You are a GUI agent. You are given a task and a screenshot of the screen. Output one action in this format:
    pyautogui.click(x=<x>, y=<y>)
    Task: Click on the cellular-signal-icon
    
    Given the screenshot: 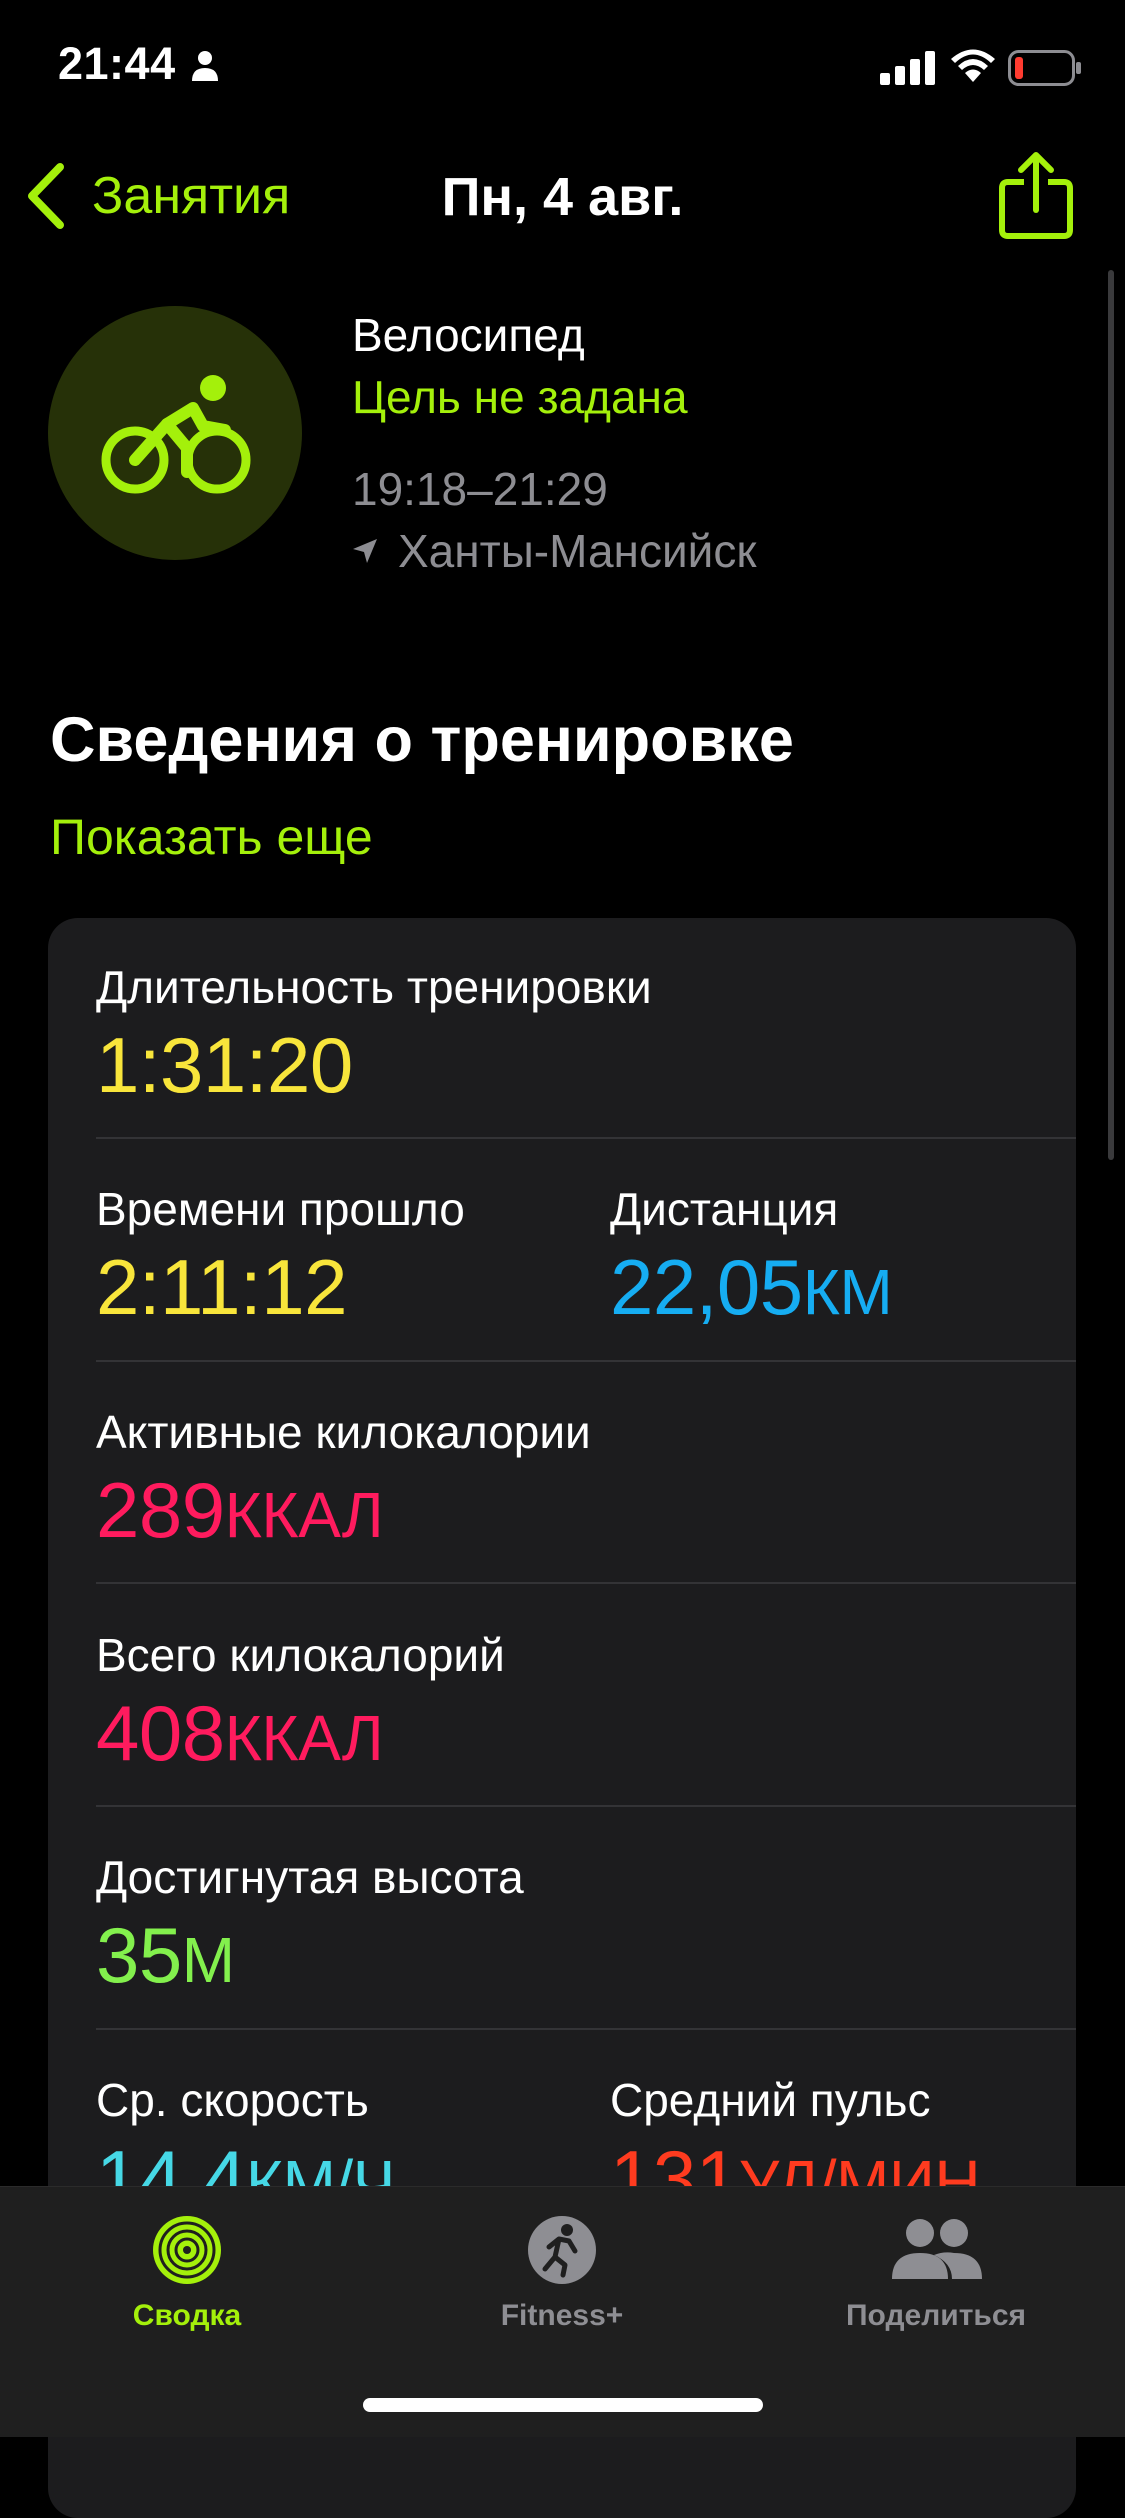 What is the action you would take?
    pyautogui.click(x=907, y=68)
    